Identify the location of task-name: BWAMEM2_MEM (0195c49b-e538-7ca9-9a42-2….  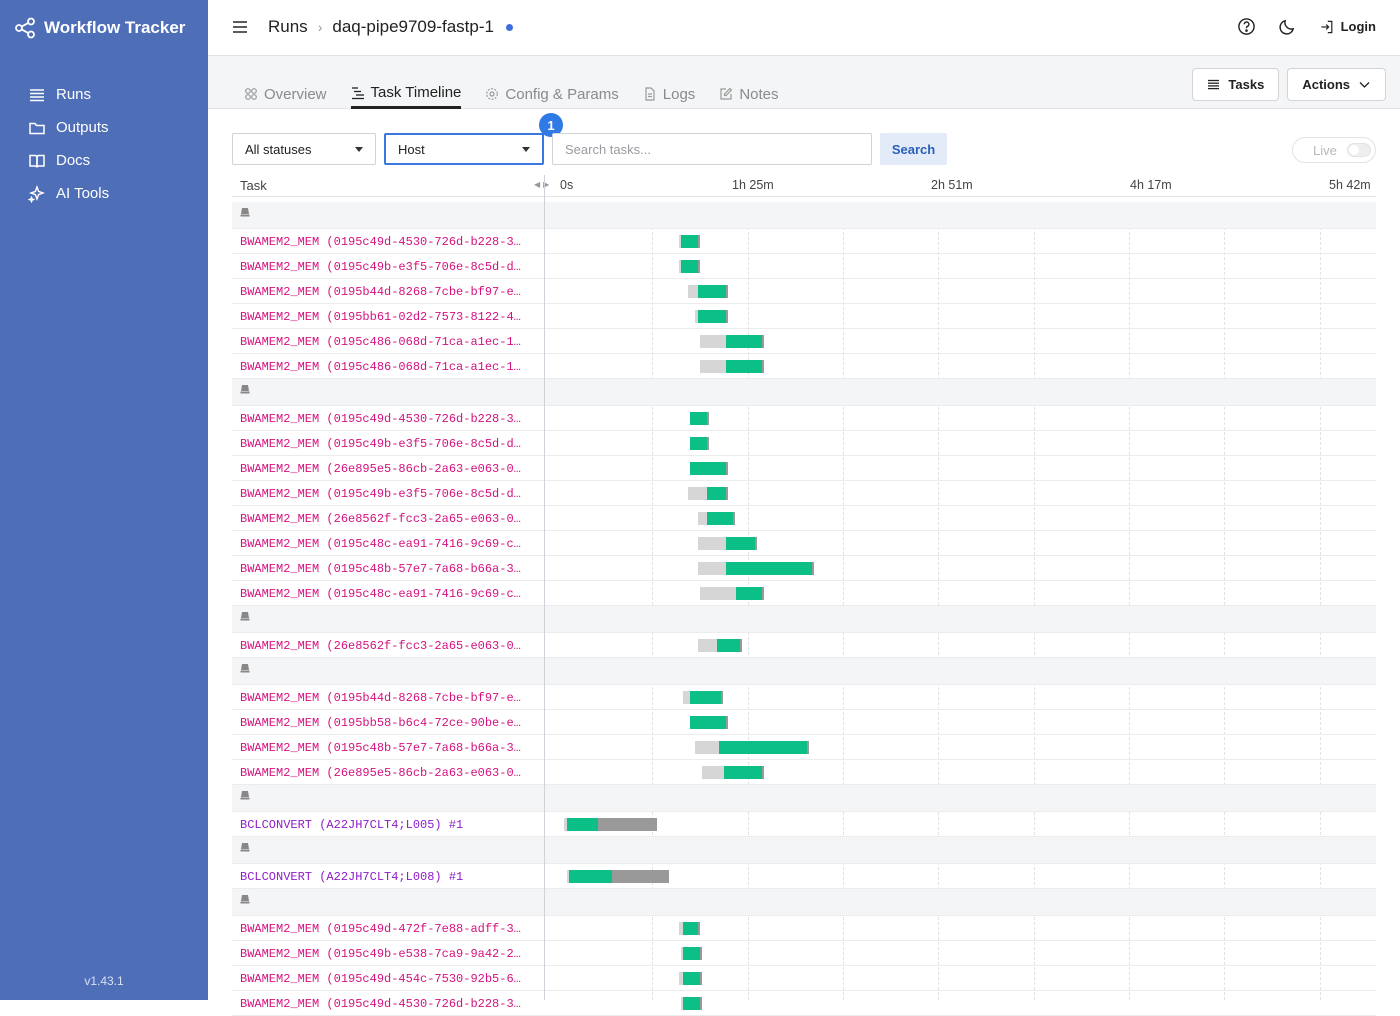
(385, 954).